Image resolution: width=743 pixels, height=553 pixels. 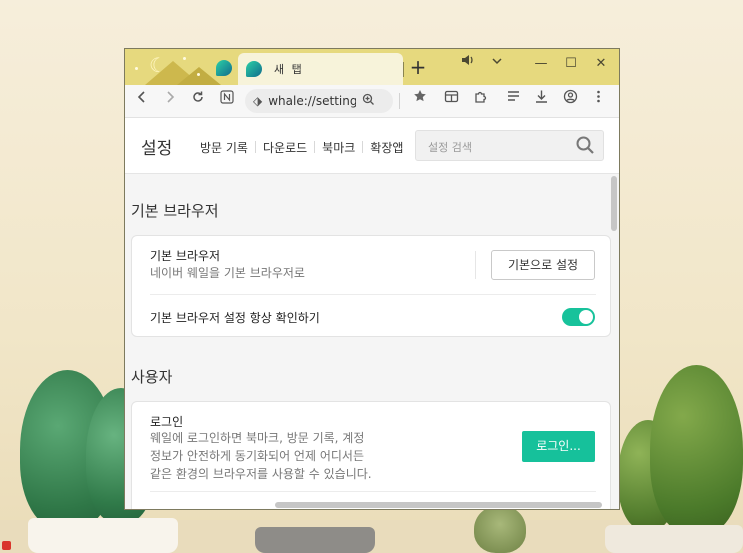 I want to click on forward-icon, so click(x=170, y=100).